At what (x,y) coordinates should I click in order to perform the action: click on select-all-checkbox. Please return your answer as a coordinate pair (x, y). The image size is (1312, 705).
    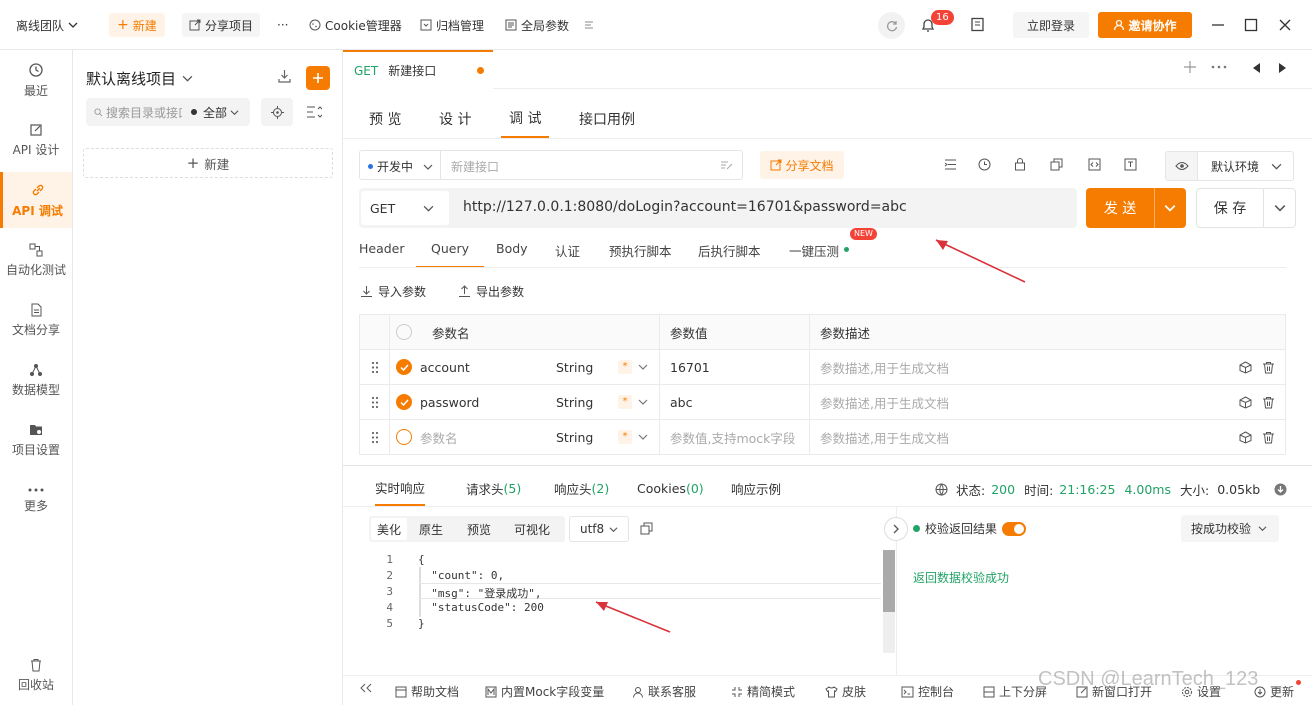
    Looking at the image, I should click on (404, 332).